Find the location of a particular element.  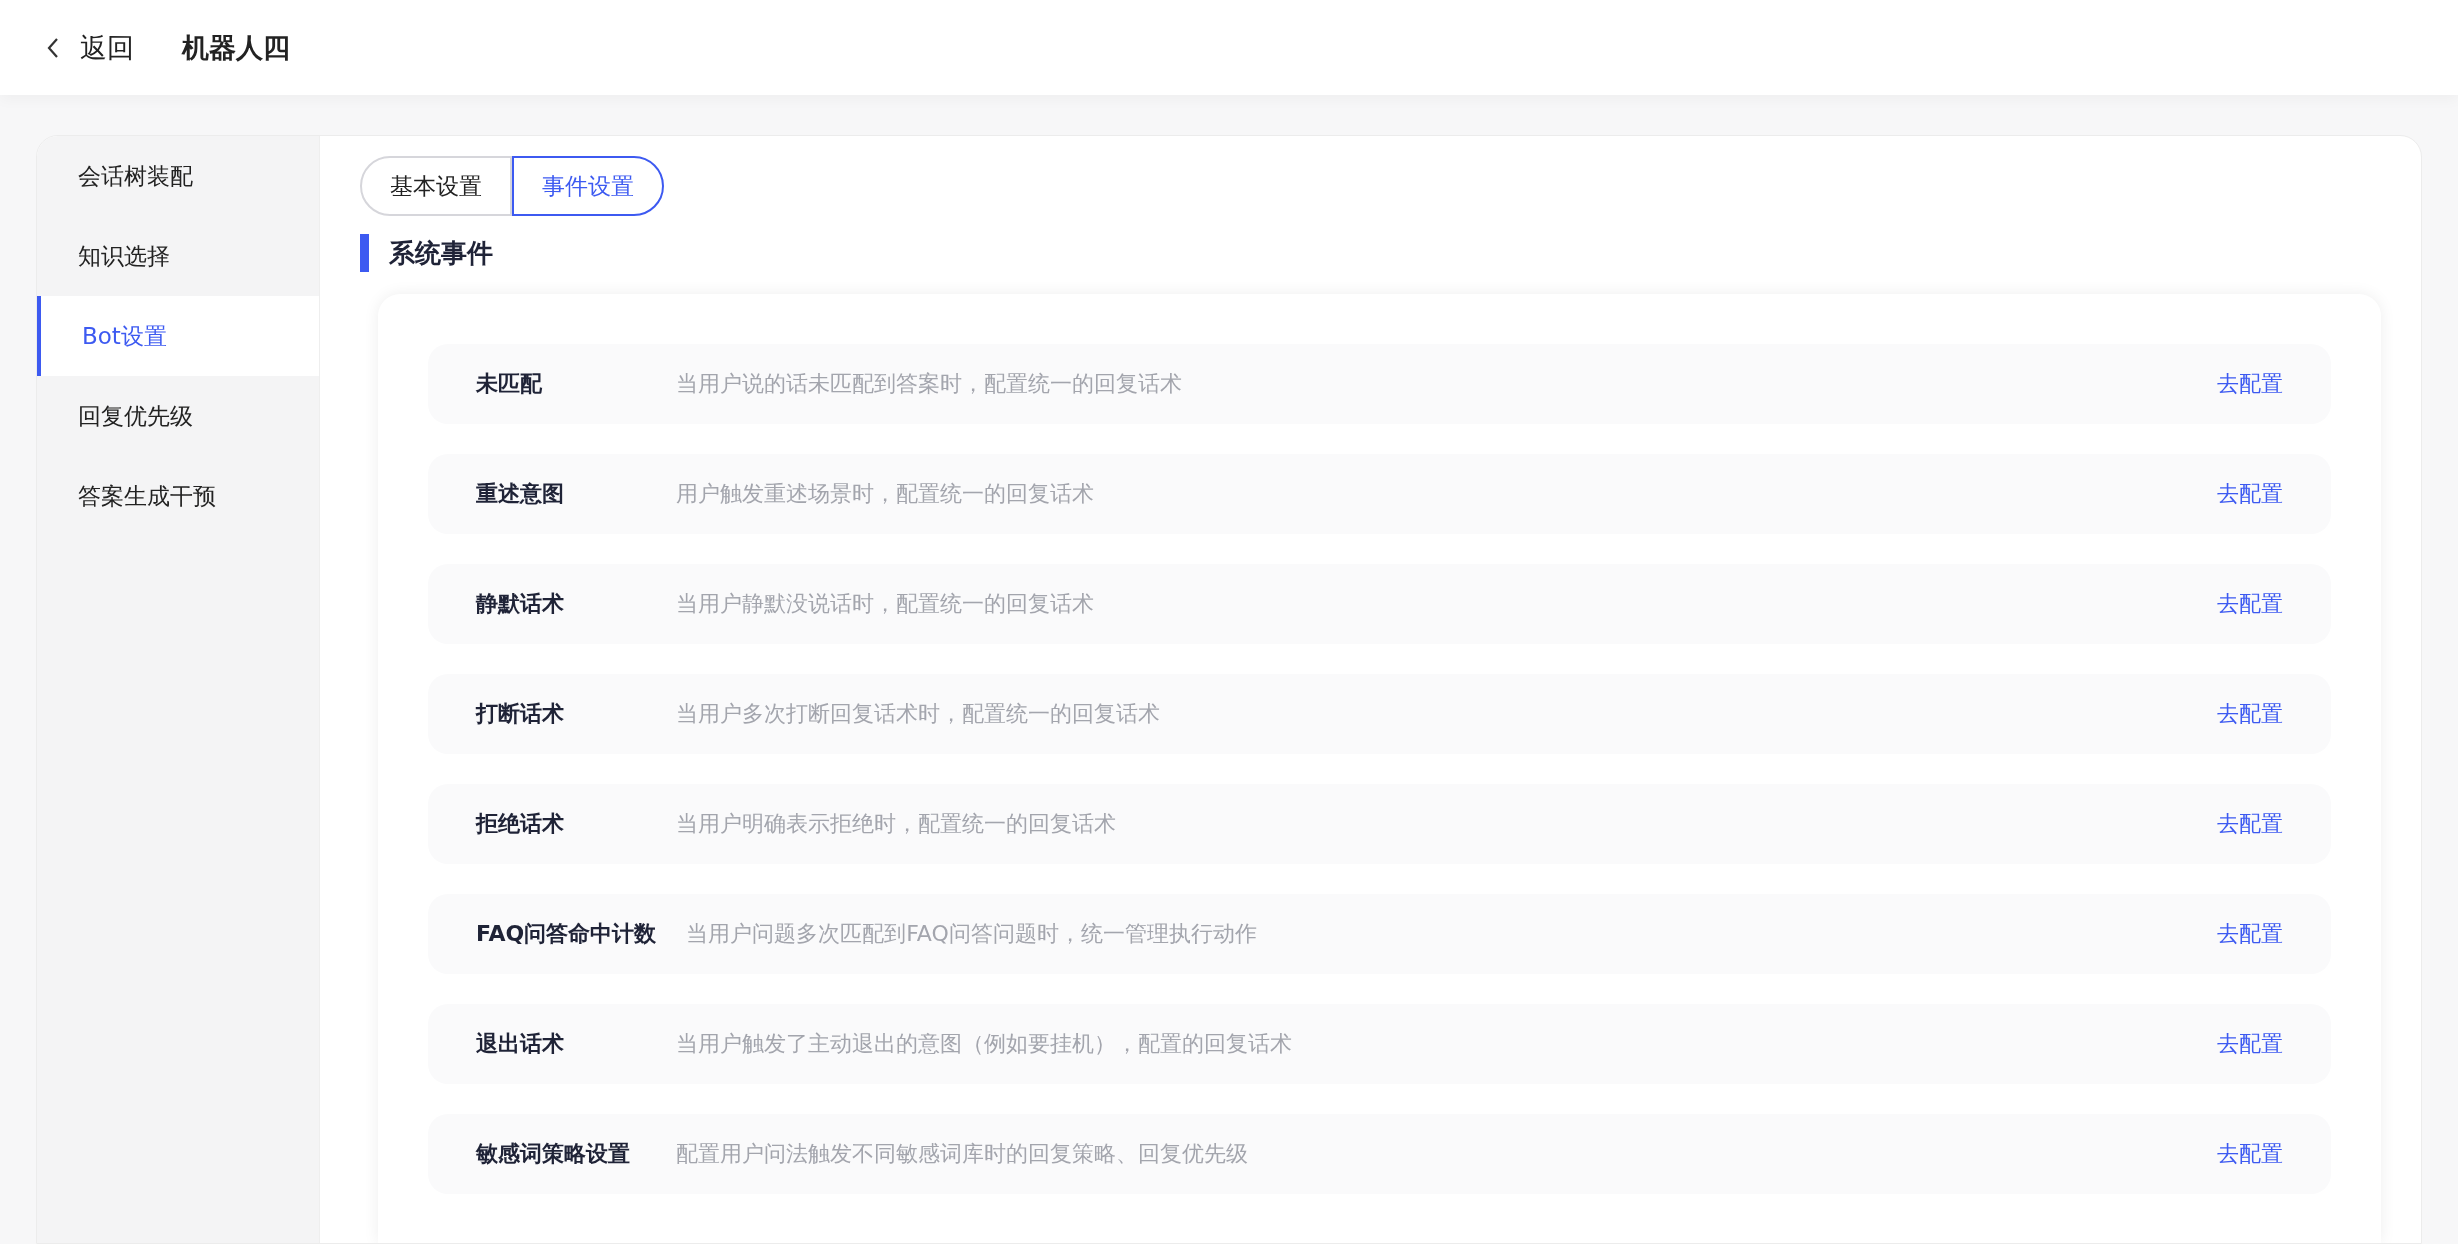

event-name: 打断话术 is located at coordinates (520, 714).